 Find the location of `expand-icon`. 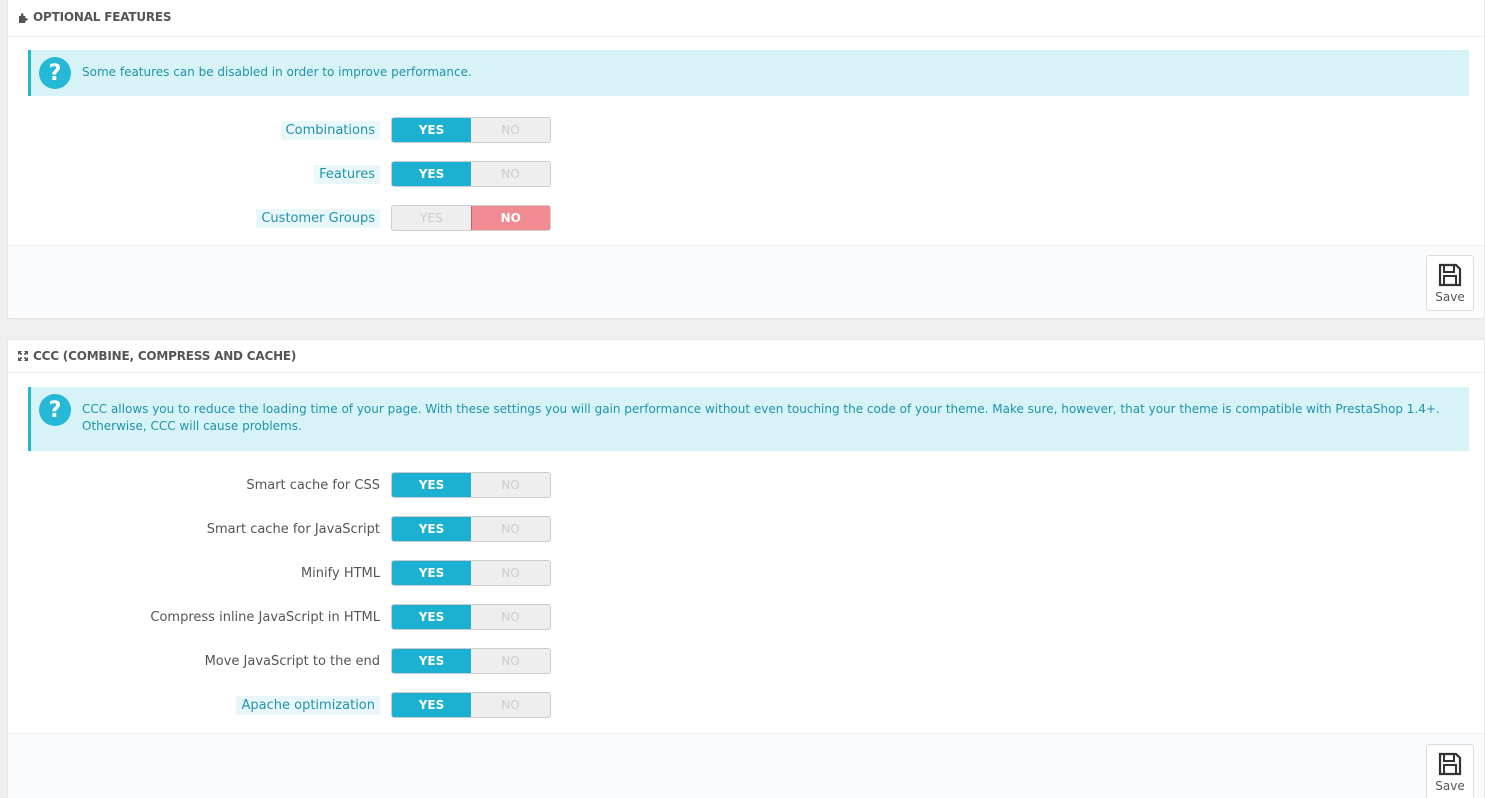

expand-icon is located at coordinates (23, 356).